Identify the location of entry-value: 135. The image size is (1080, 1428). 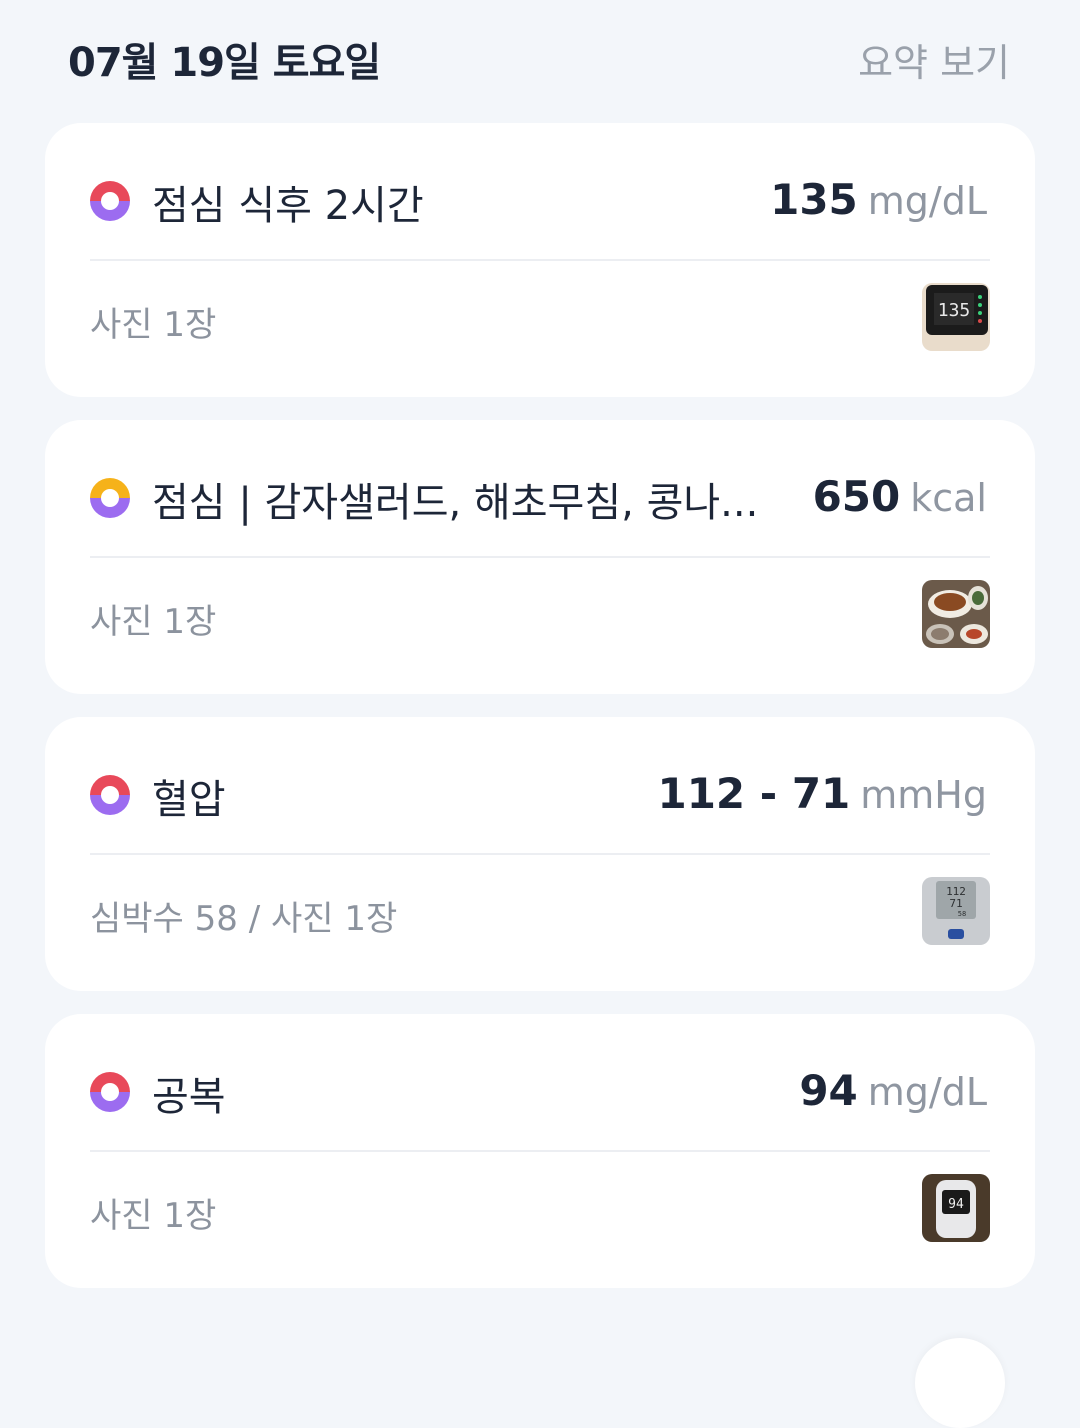
(814, 199).